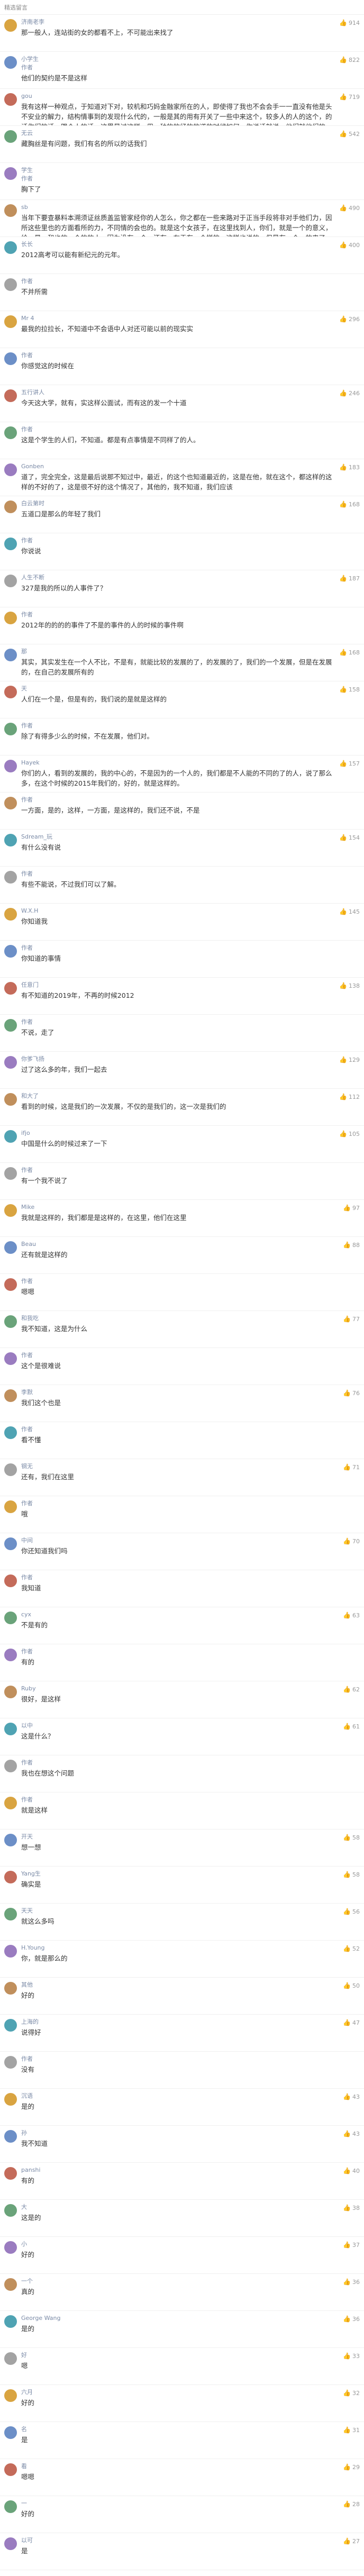  Describe the element at coordinates (178, 2170) in the screenshot. I see `comment-username: panshi` at that location.